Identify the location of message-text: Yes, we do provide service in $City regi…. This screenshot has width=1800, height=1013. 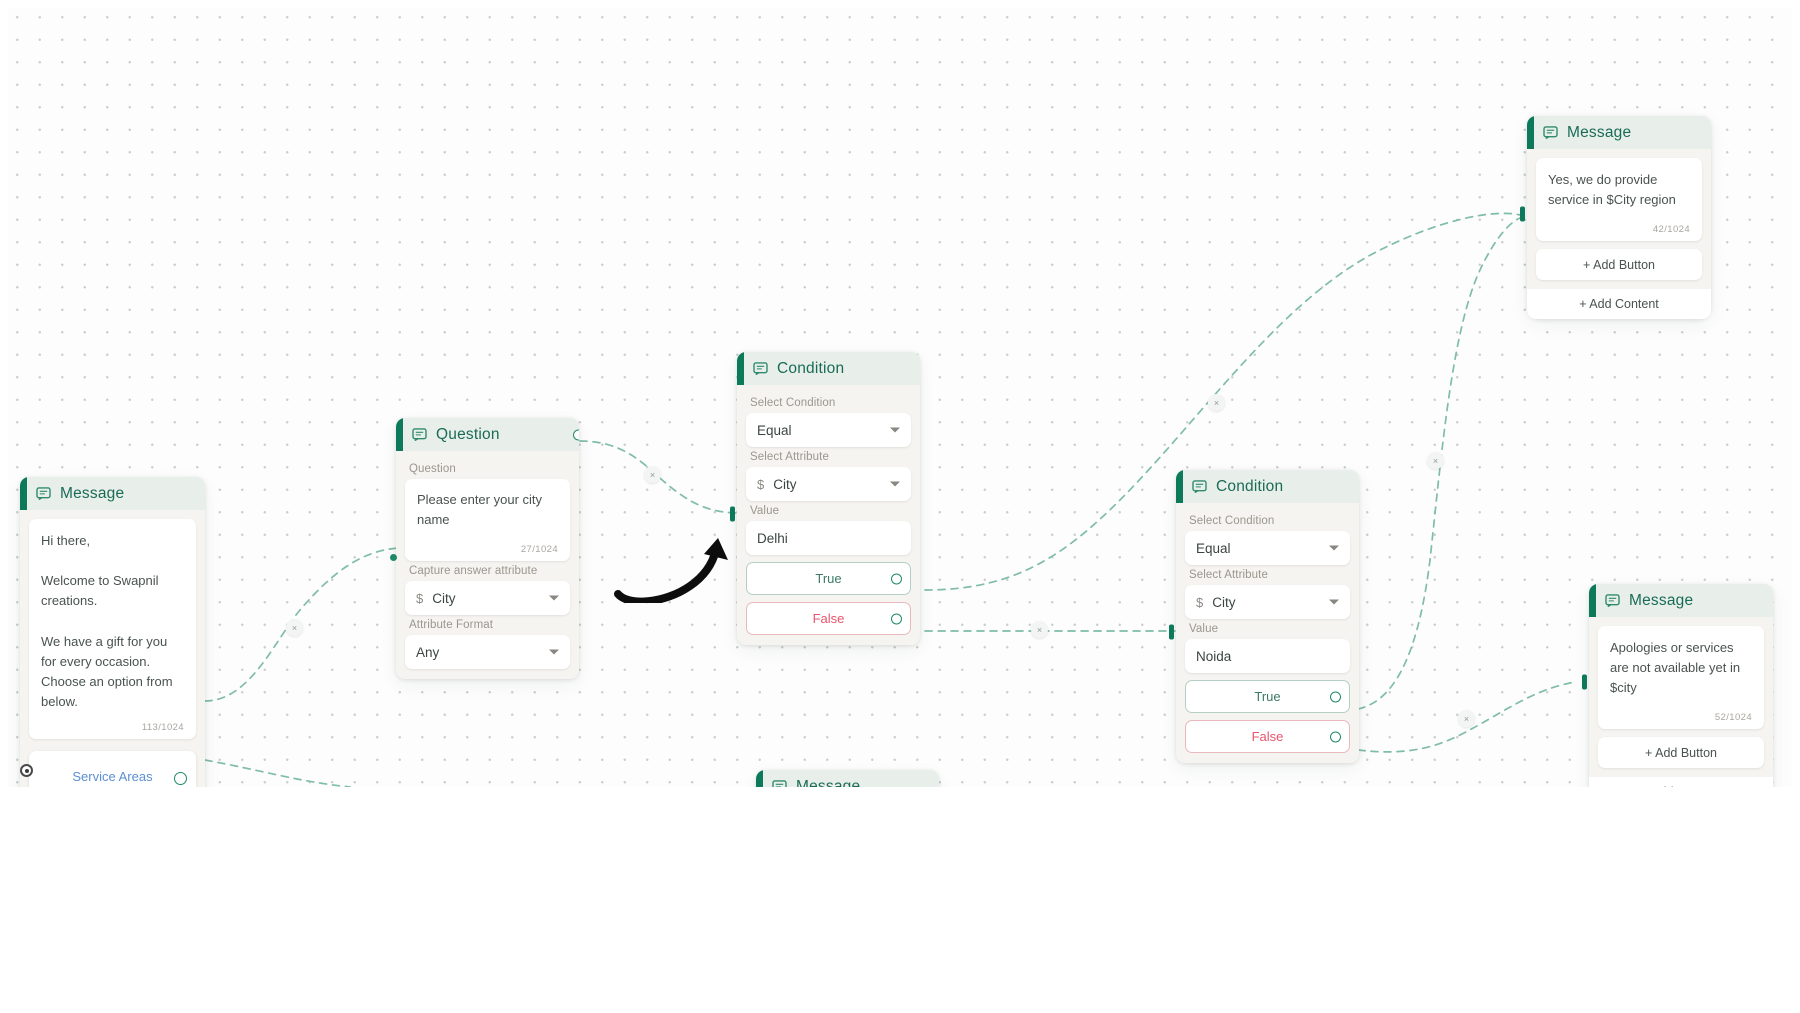
(1612, 190).